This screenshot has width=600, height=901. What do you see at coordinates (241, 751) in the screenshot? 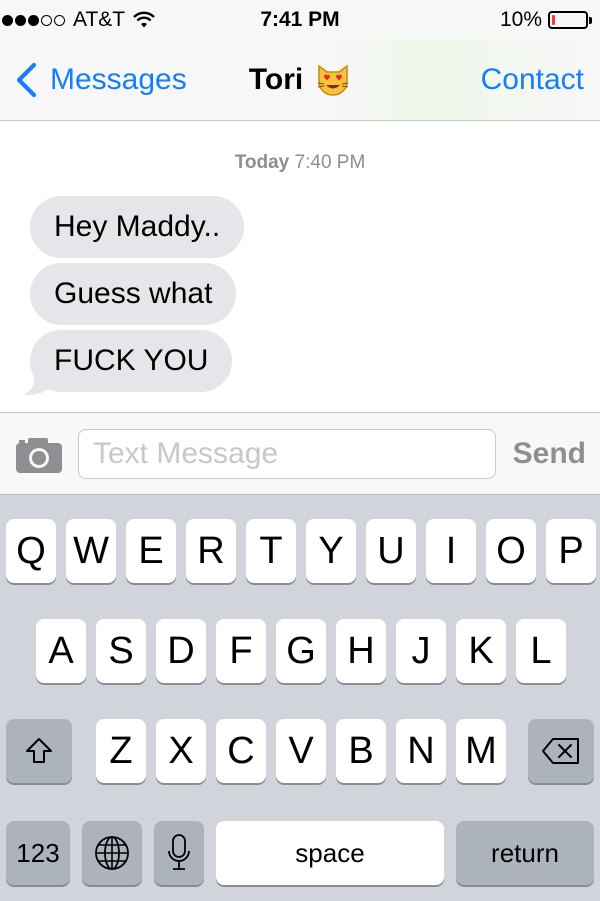
I see `key-c: C` at bounding box center [241, 751].